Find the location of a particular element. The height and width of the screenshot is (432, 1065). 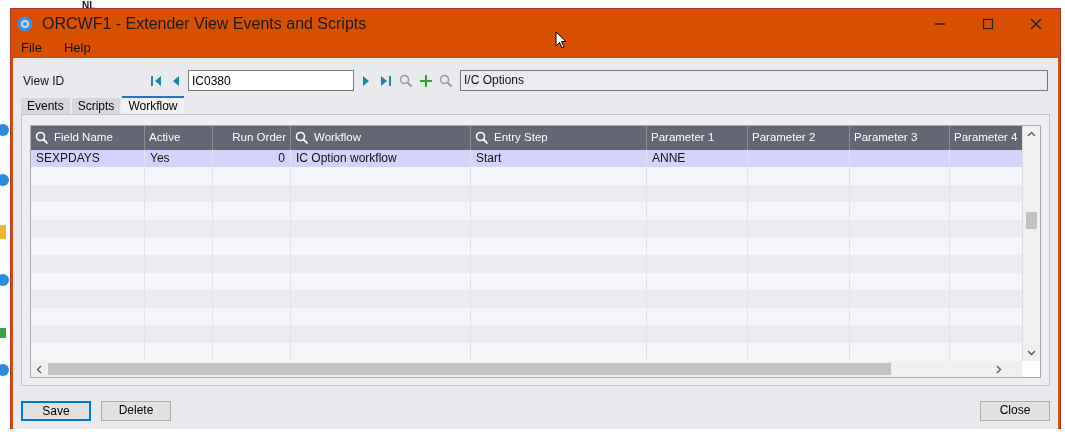

window-title: ORCWF1 - Extender View Events and Scripts is located at coordinates (204, 23).